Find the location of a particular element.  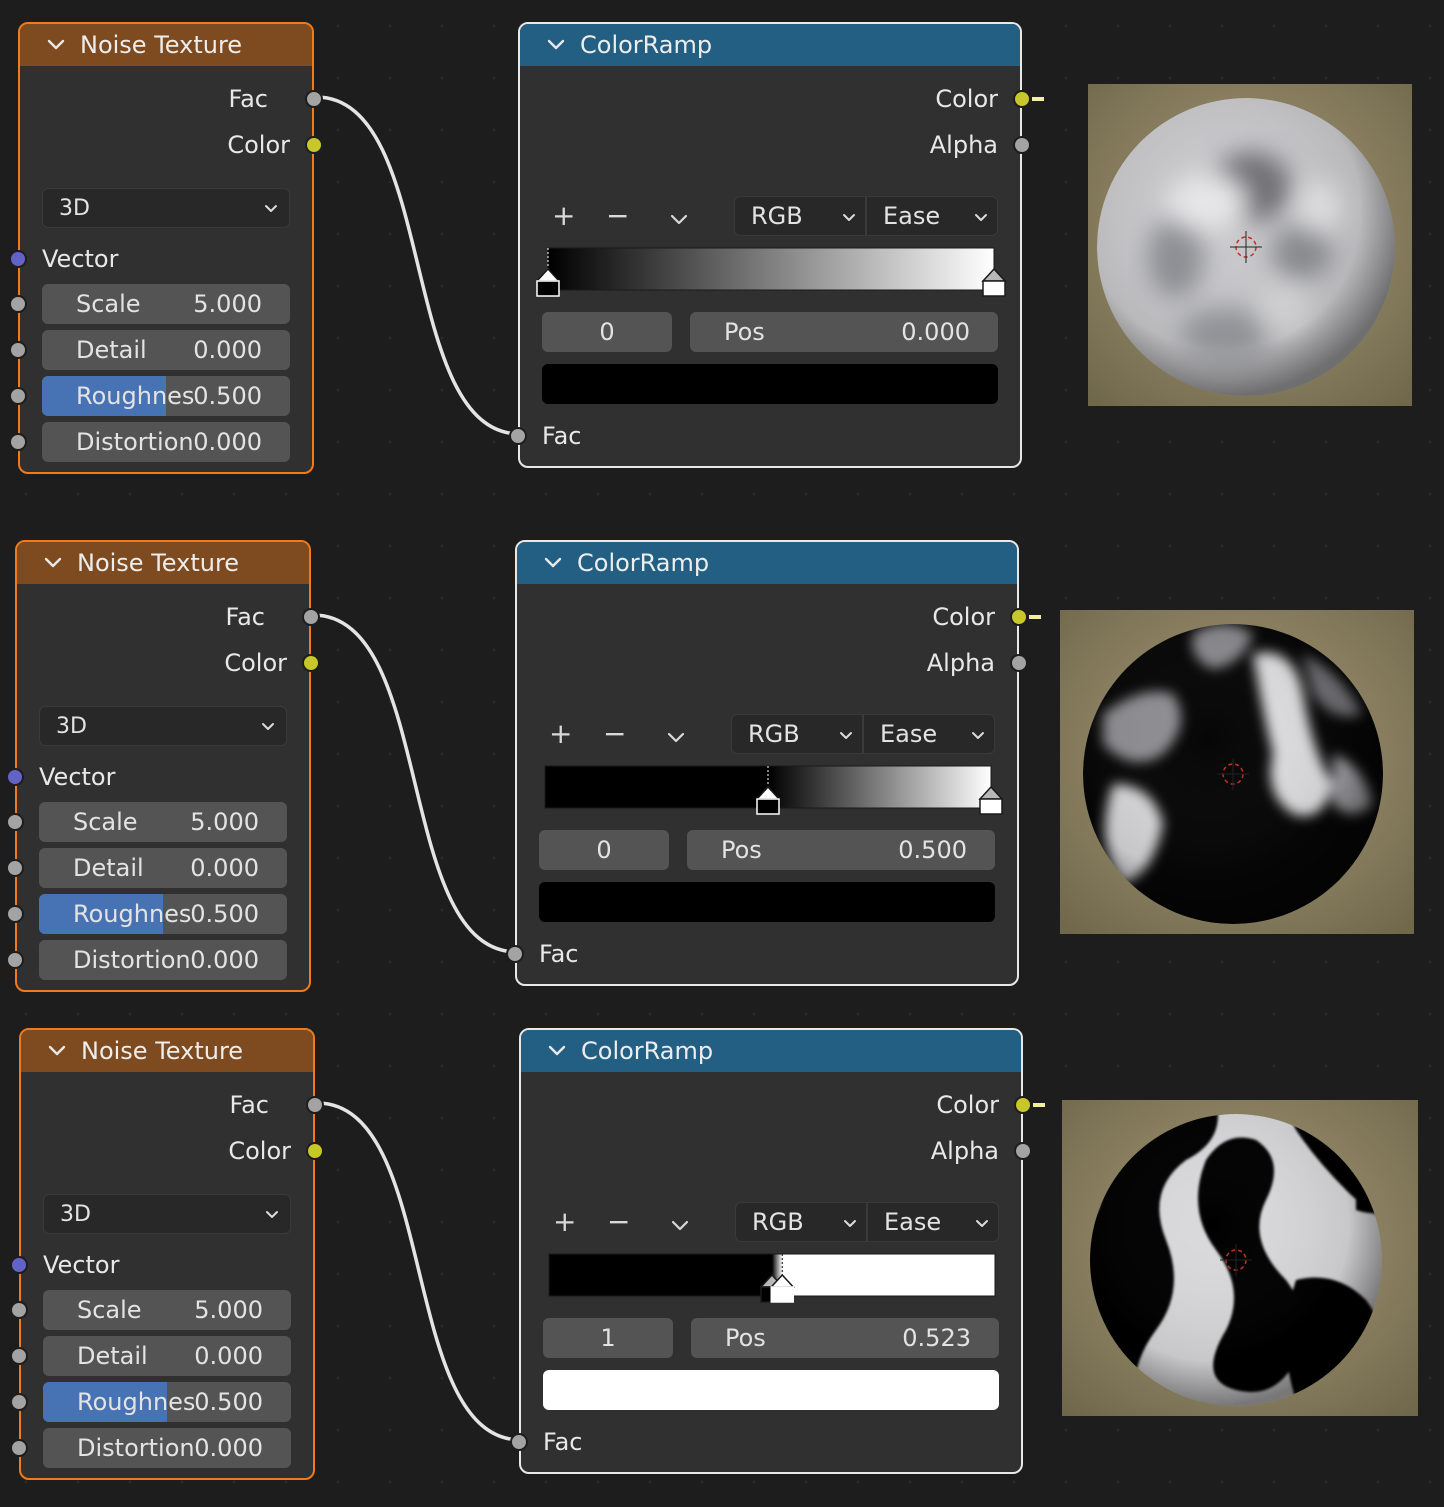

active-stop-index-value: 1 is located at coordinates (608, 1338).